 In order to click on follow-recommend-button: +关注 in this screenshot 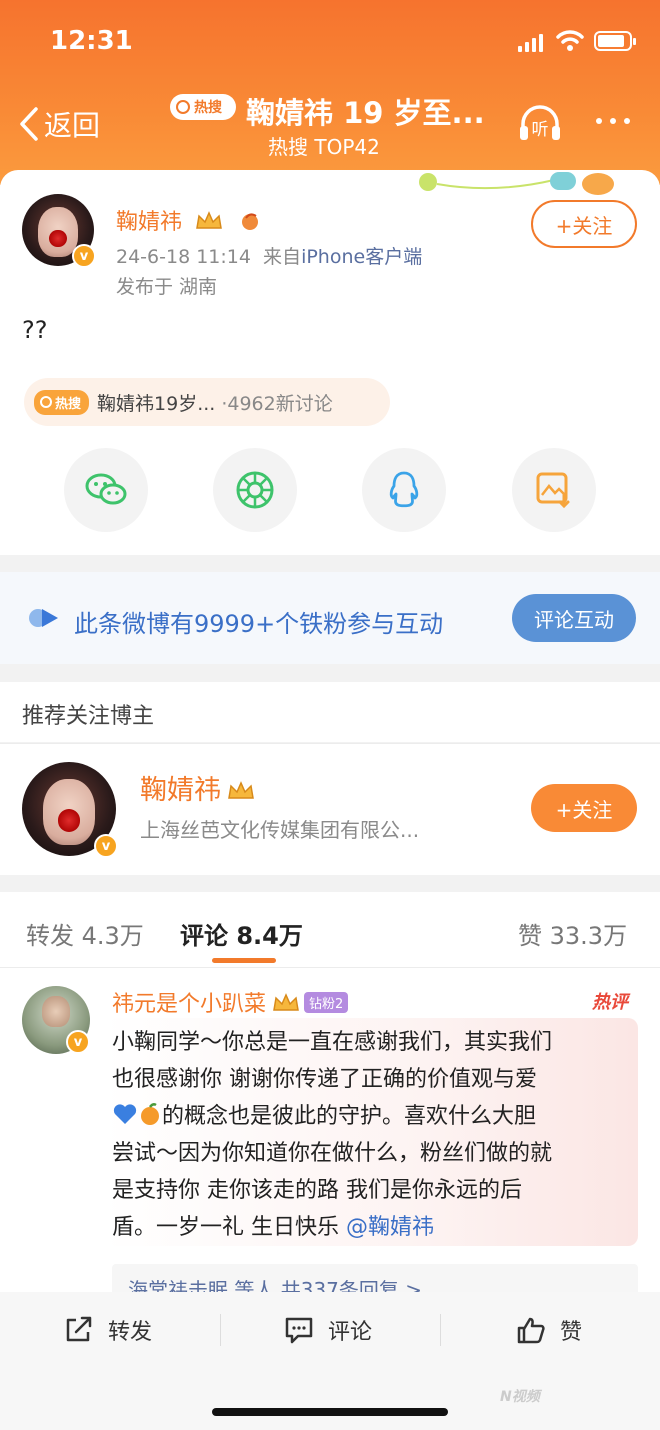, I will do `click(584, 808)`.